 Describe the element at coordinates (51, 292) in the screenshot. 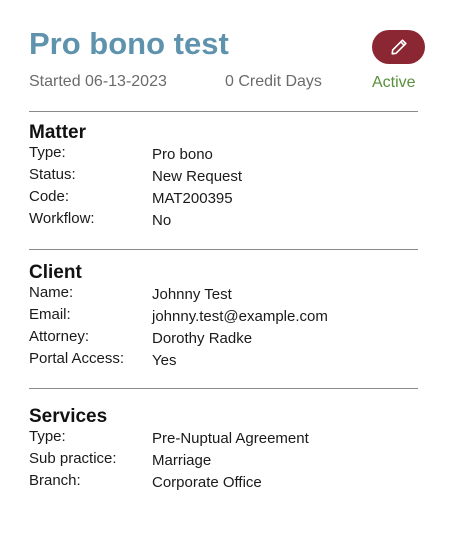

I see `row-label: Name:` at that location.